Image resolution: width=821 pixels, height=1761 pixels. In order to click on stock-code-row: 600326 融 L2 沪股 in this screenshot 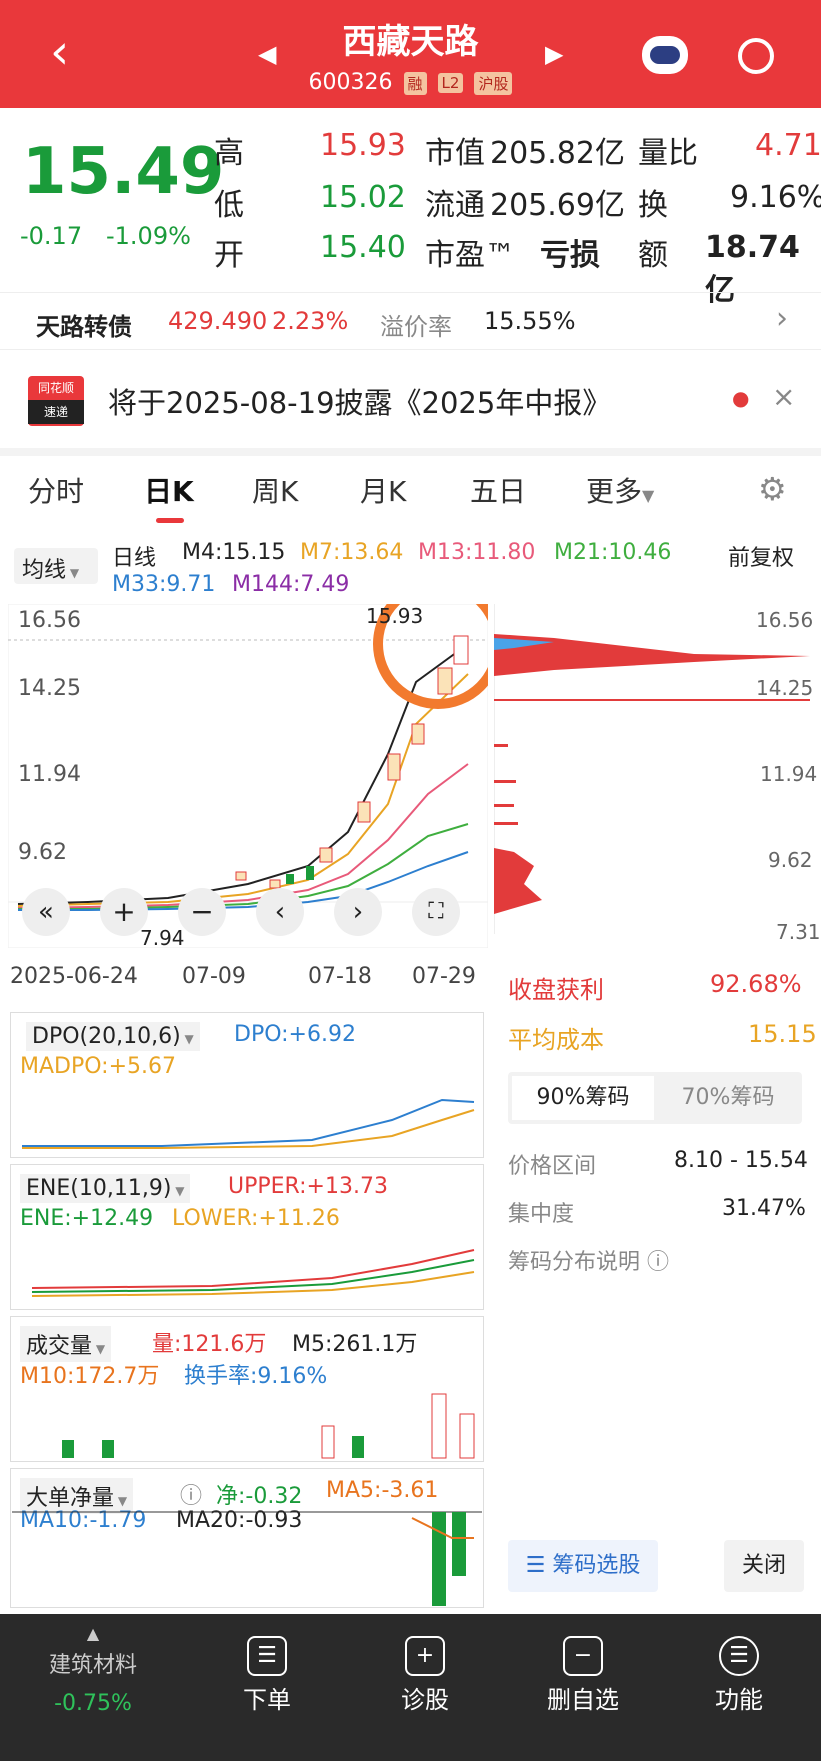, I will do `click(410, 82)`.